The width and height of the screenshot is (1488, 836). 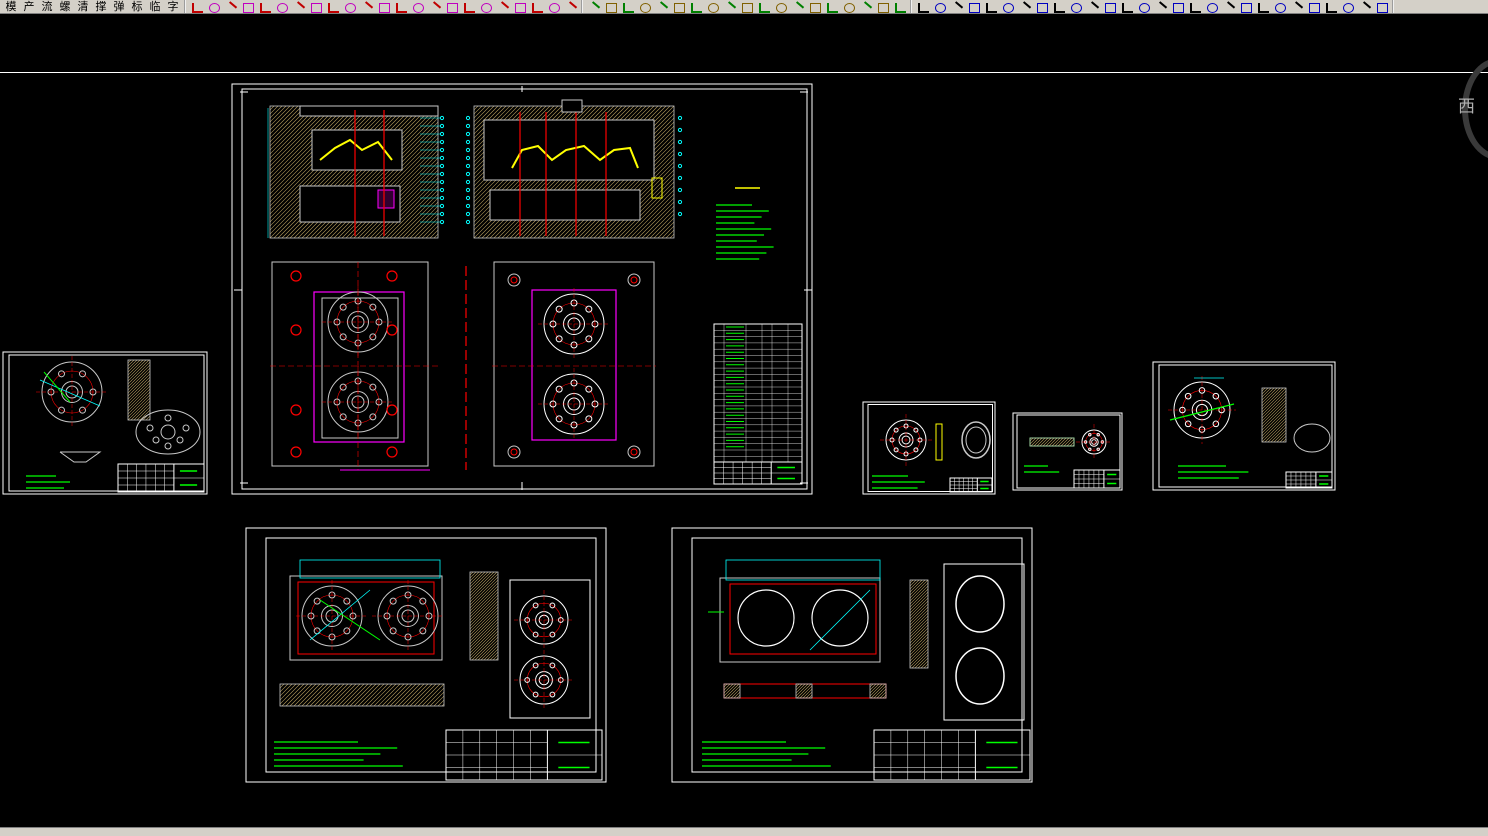 What do you see at coordinates (350, 620) in the screenshot?
I see `cavity-leader` at bounding box center [350, 620].